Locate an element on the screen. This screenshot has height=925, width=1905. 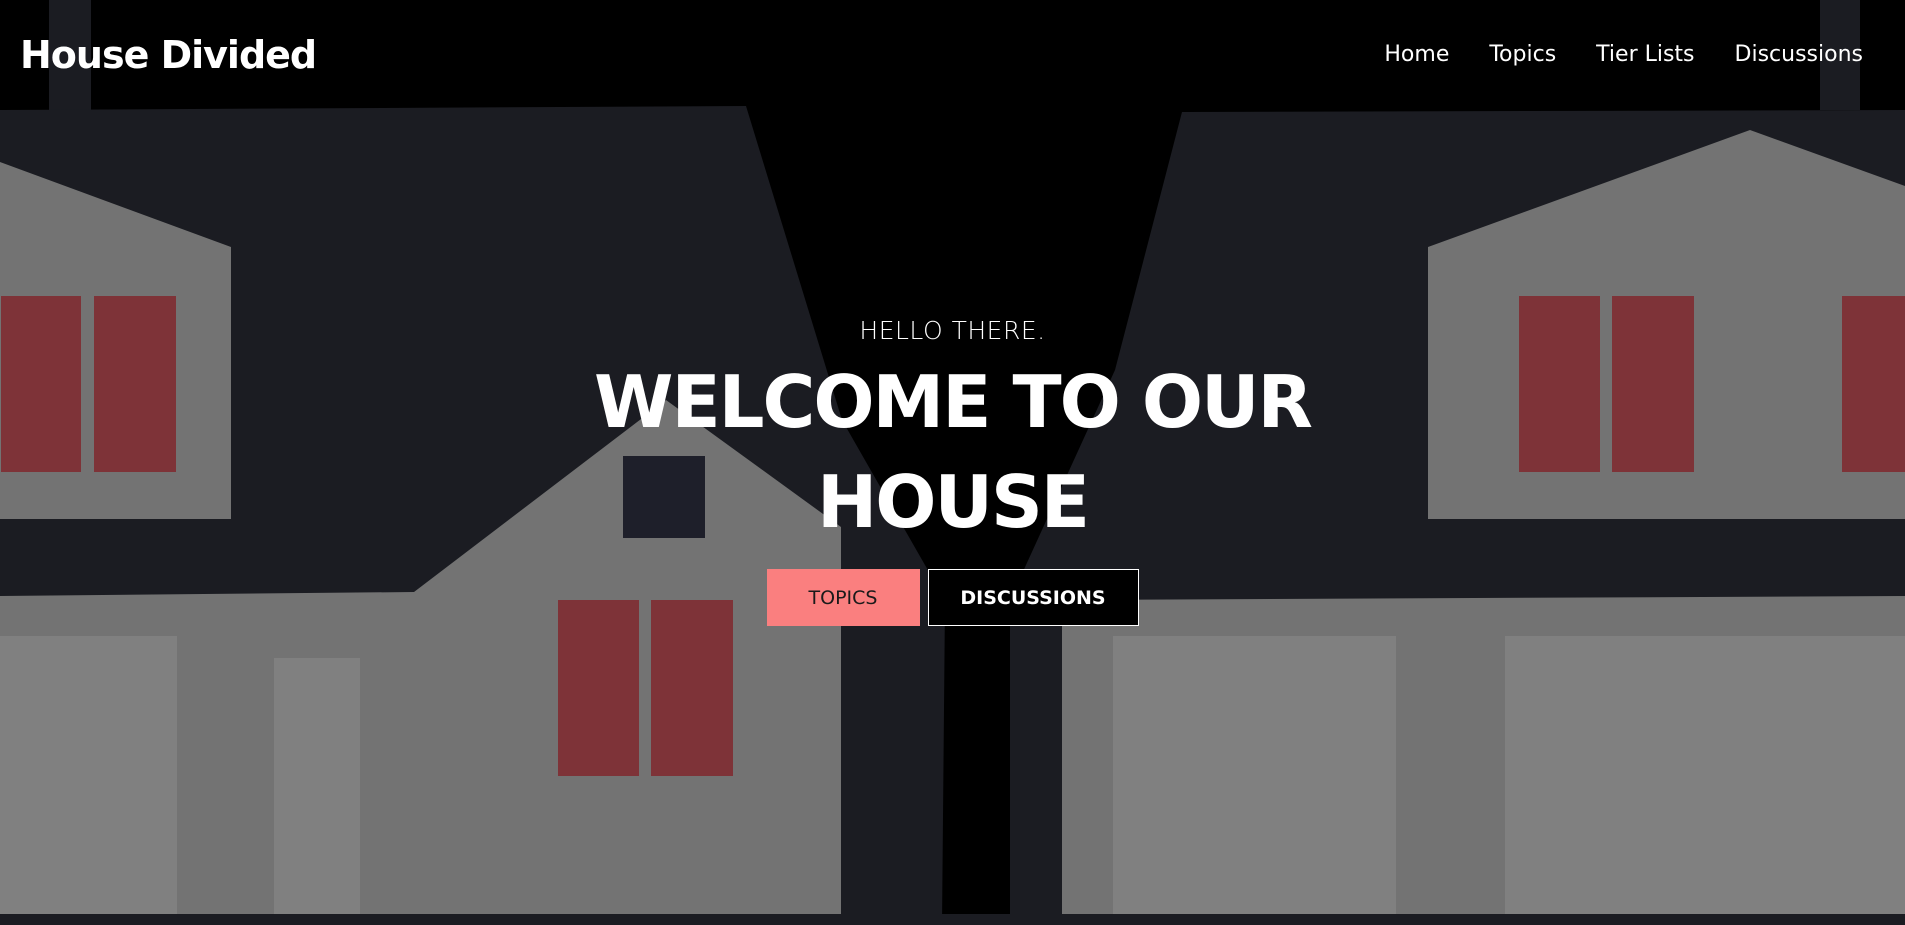
nav-item-topics: Topics is located at coordinates (1522, 55).